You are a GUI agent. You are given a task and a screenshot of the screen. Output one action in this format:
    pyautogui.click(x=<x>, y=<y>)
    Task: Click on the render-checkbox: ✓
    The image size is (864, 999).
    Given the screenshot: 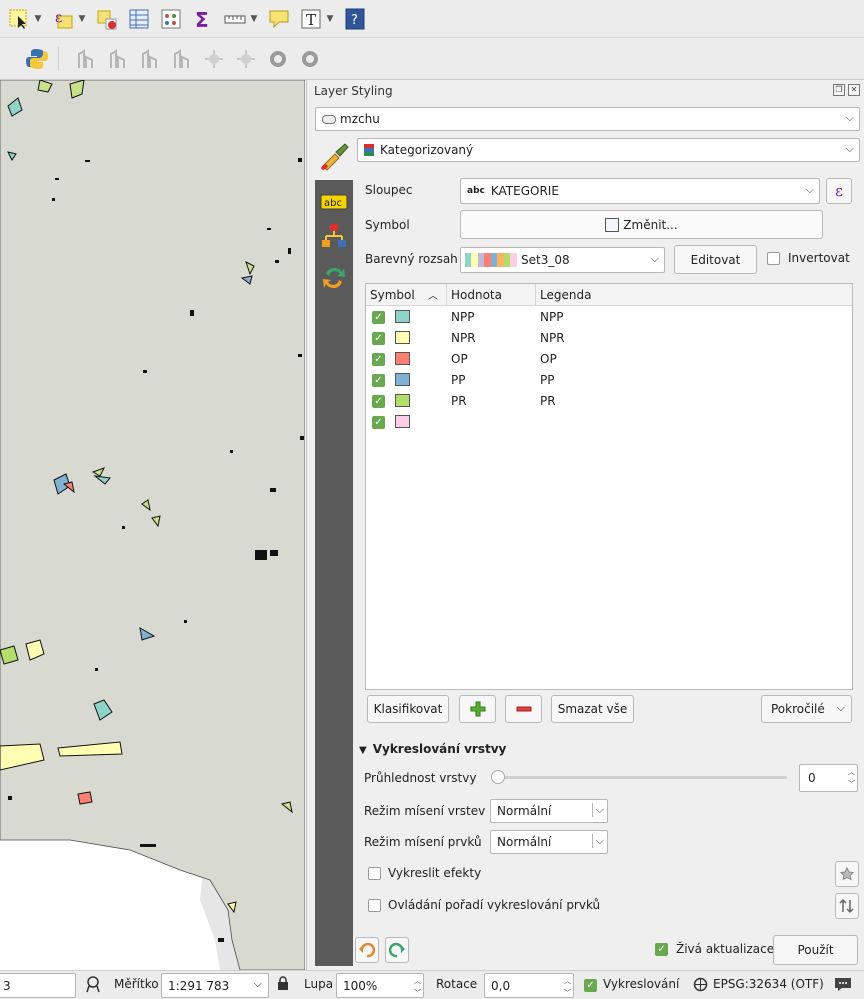 What is the action you would take?
    pyautogui.click(x=590, y=985)
    